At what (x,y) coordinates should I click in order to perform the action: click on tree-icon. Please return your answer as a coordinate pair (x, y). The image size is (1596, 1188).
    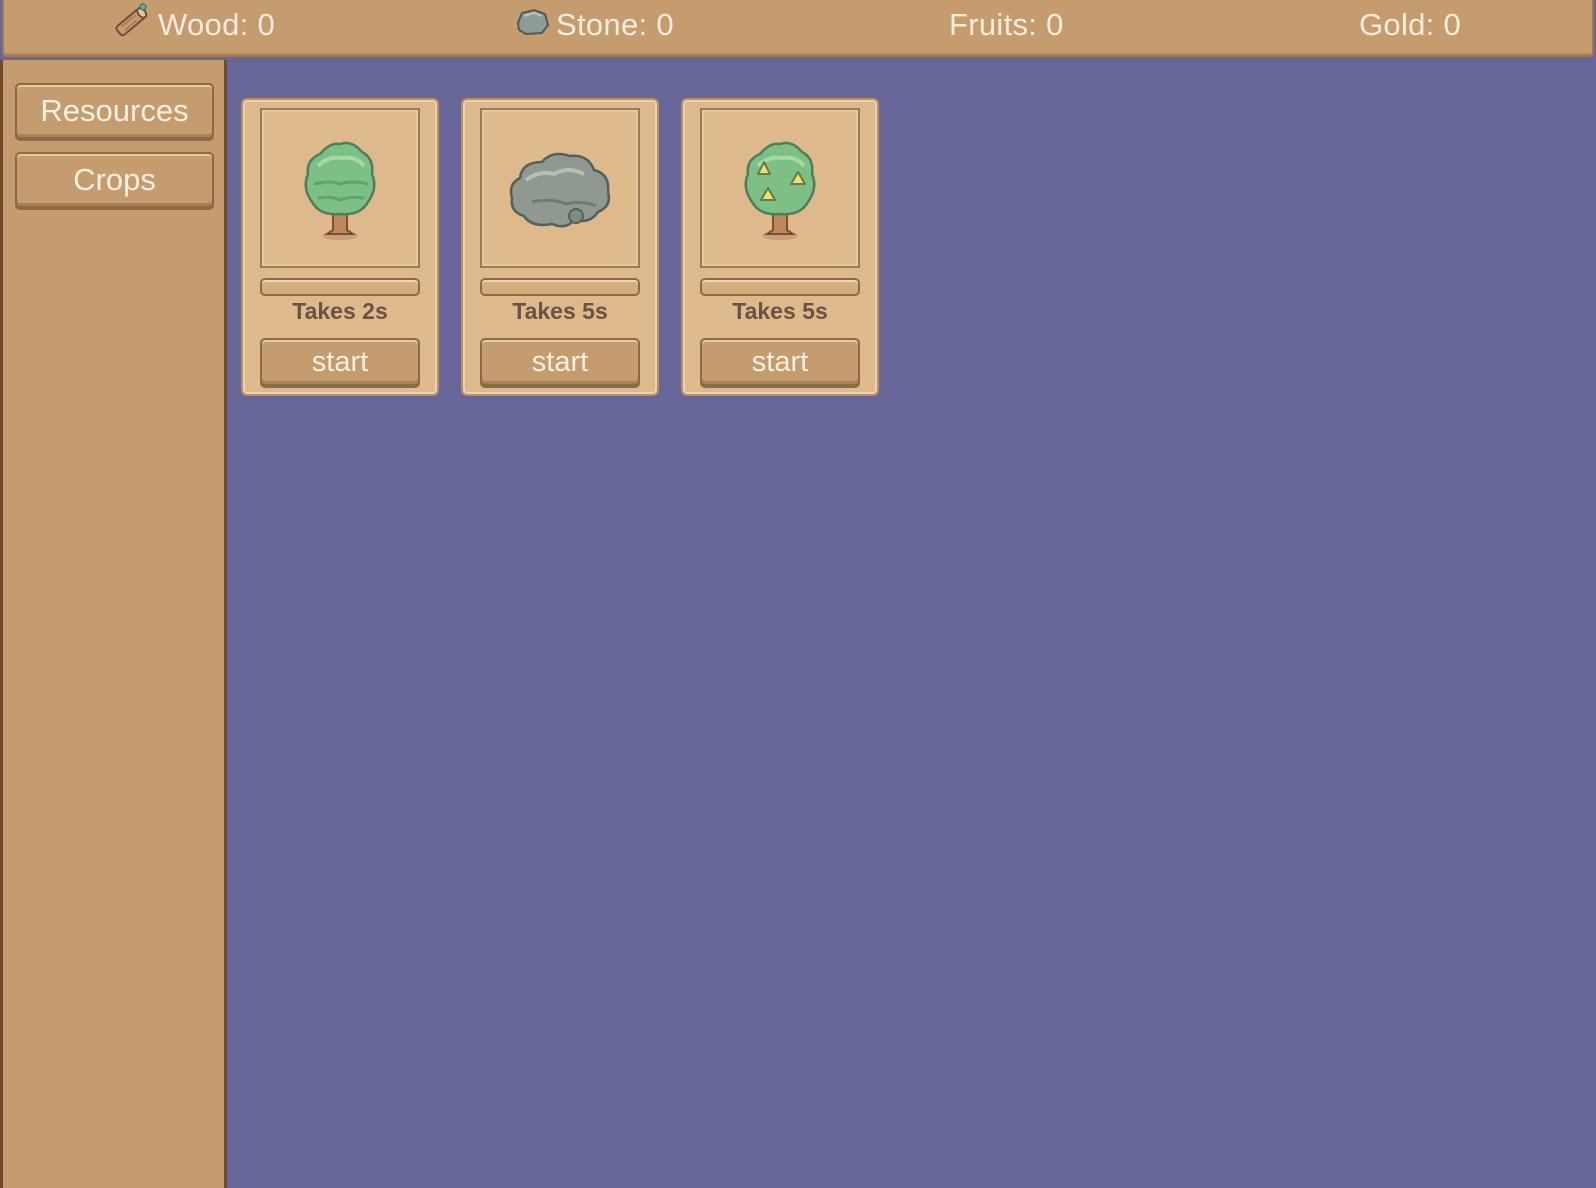
    Looking at the image, I should click on (340, 188).